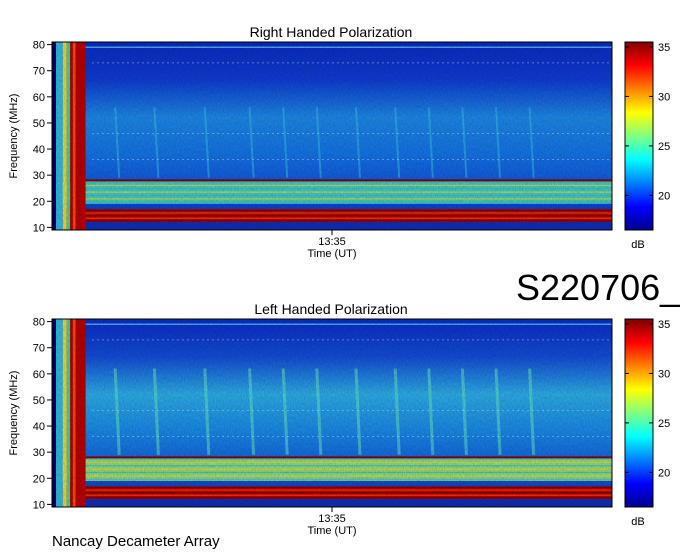 The image size is (680, 552). I want to click on observation-id: S220706_, so click(598, 287).